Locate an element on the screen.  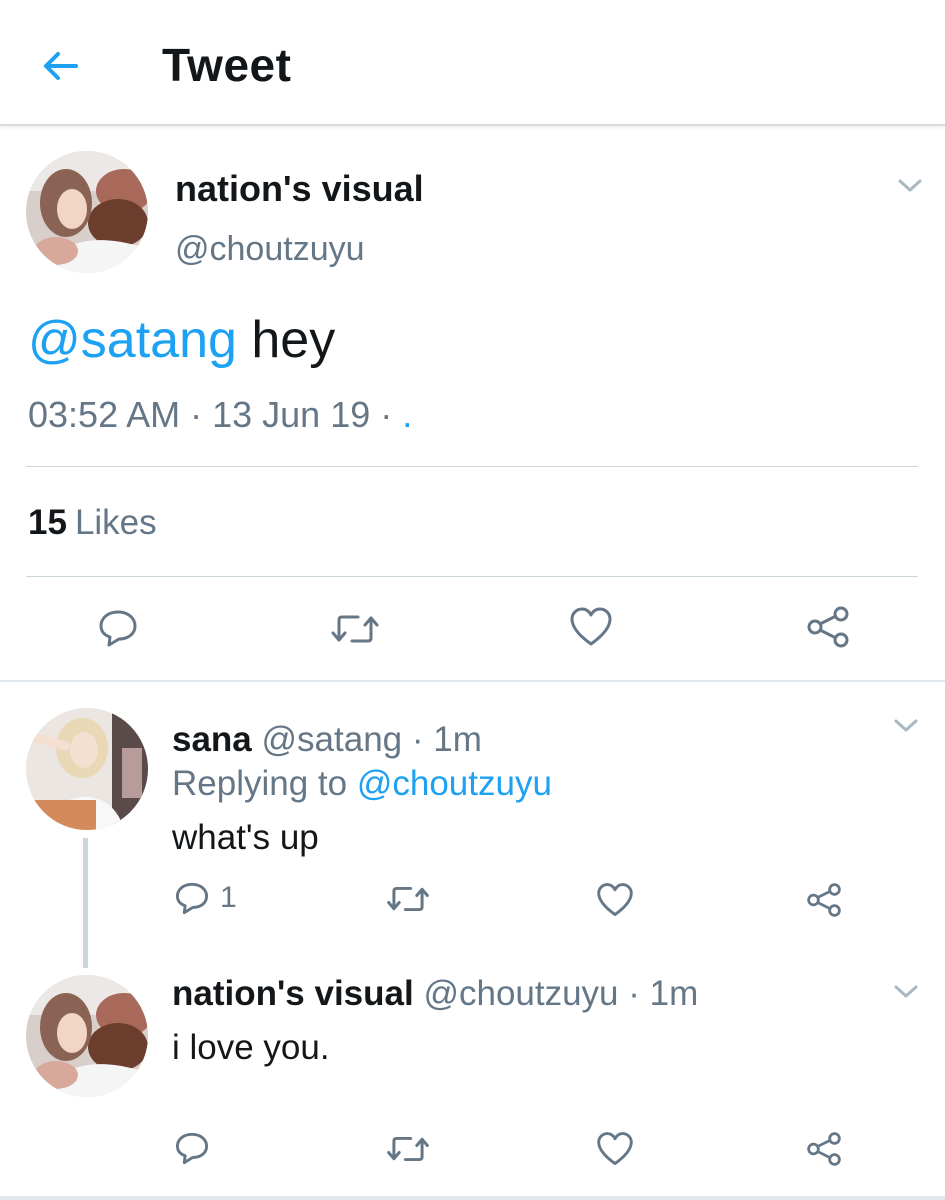
reply-button: 1 is located at coordinates (205, 898).